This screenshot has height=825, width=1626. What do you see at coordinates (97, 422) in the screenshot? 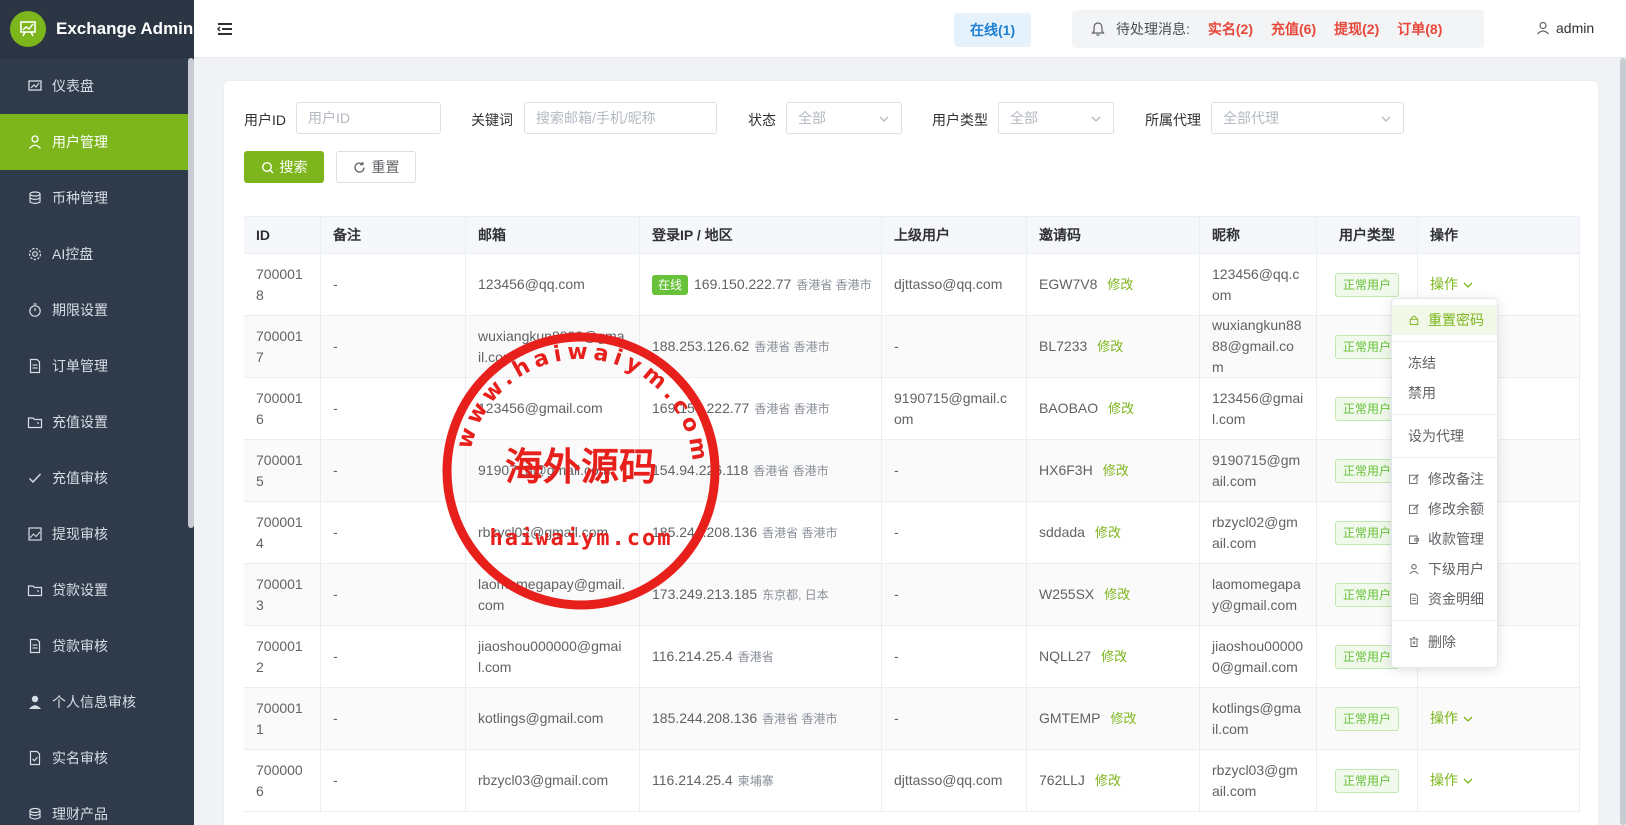
I see `sidebar-item-6: 充值设置` at bounding box center [97, 422].